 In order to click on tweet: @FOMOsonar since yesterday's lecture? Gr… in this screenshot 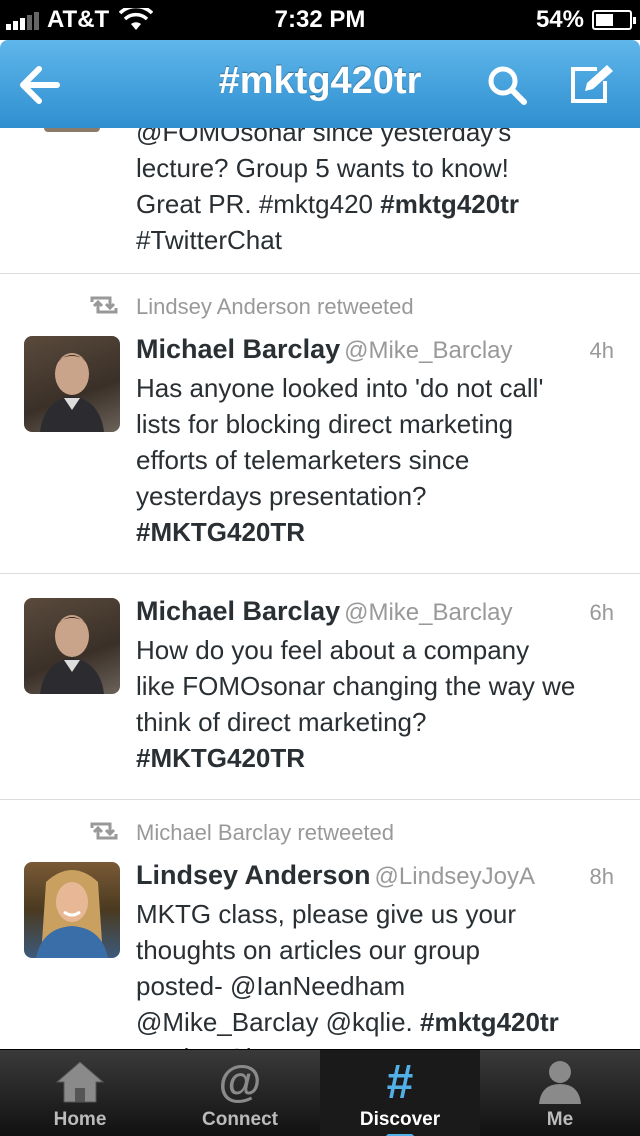, I will do `click(320, 201)`.